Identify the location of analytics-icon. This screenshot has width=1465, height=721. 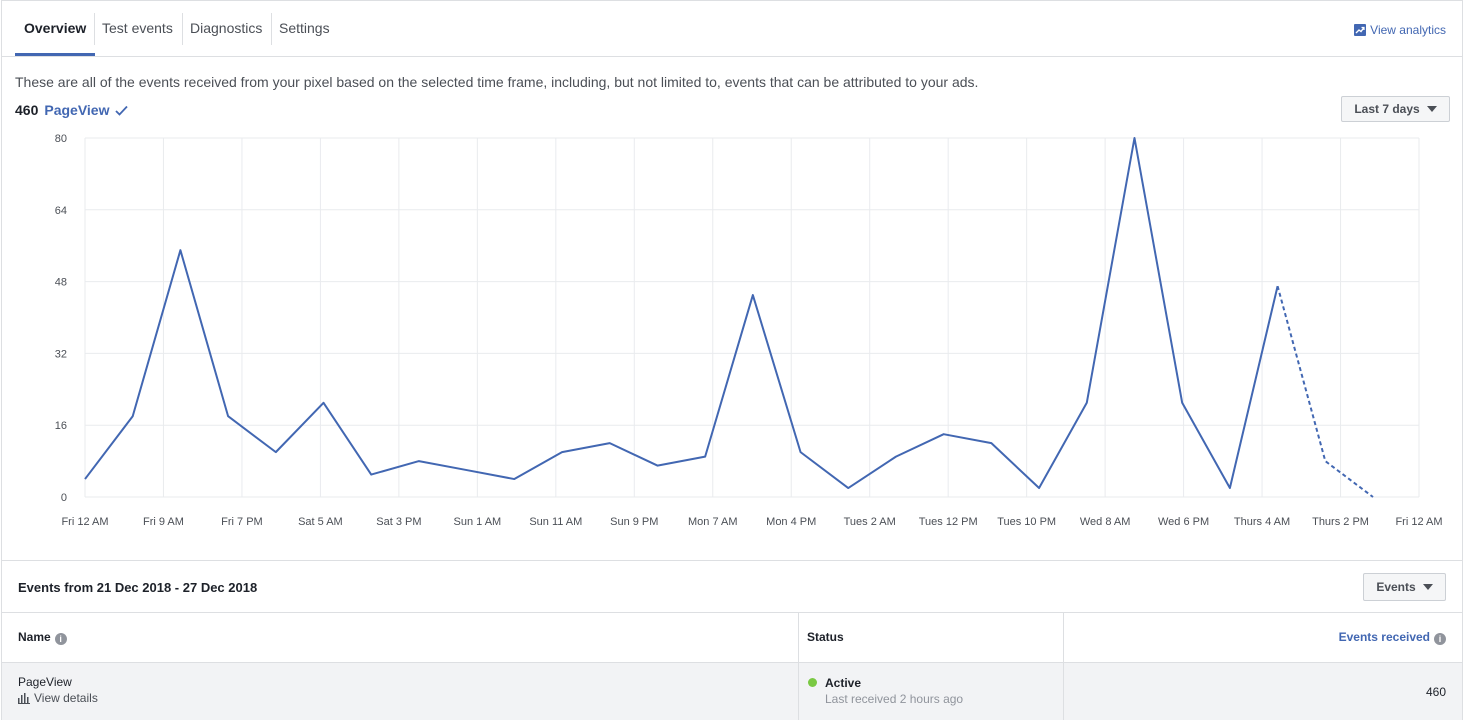
(1360, 30).